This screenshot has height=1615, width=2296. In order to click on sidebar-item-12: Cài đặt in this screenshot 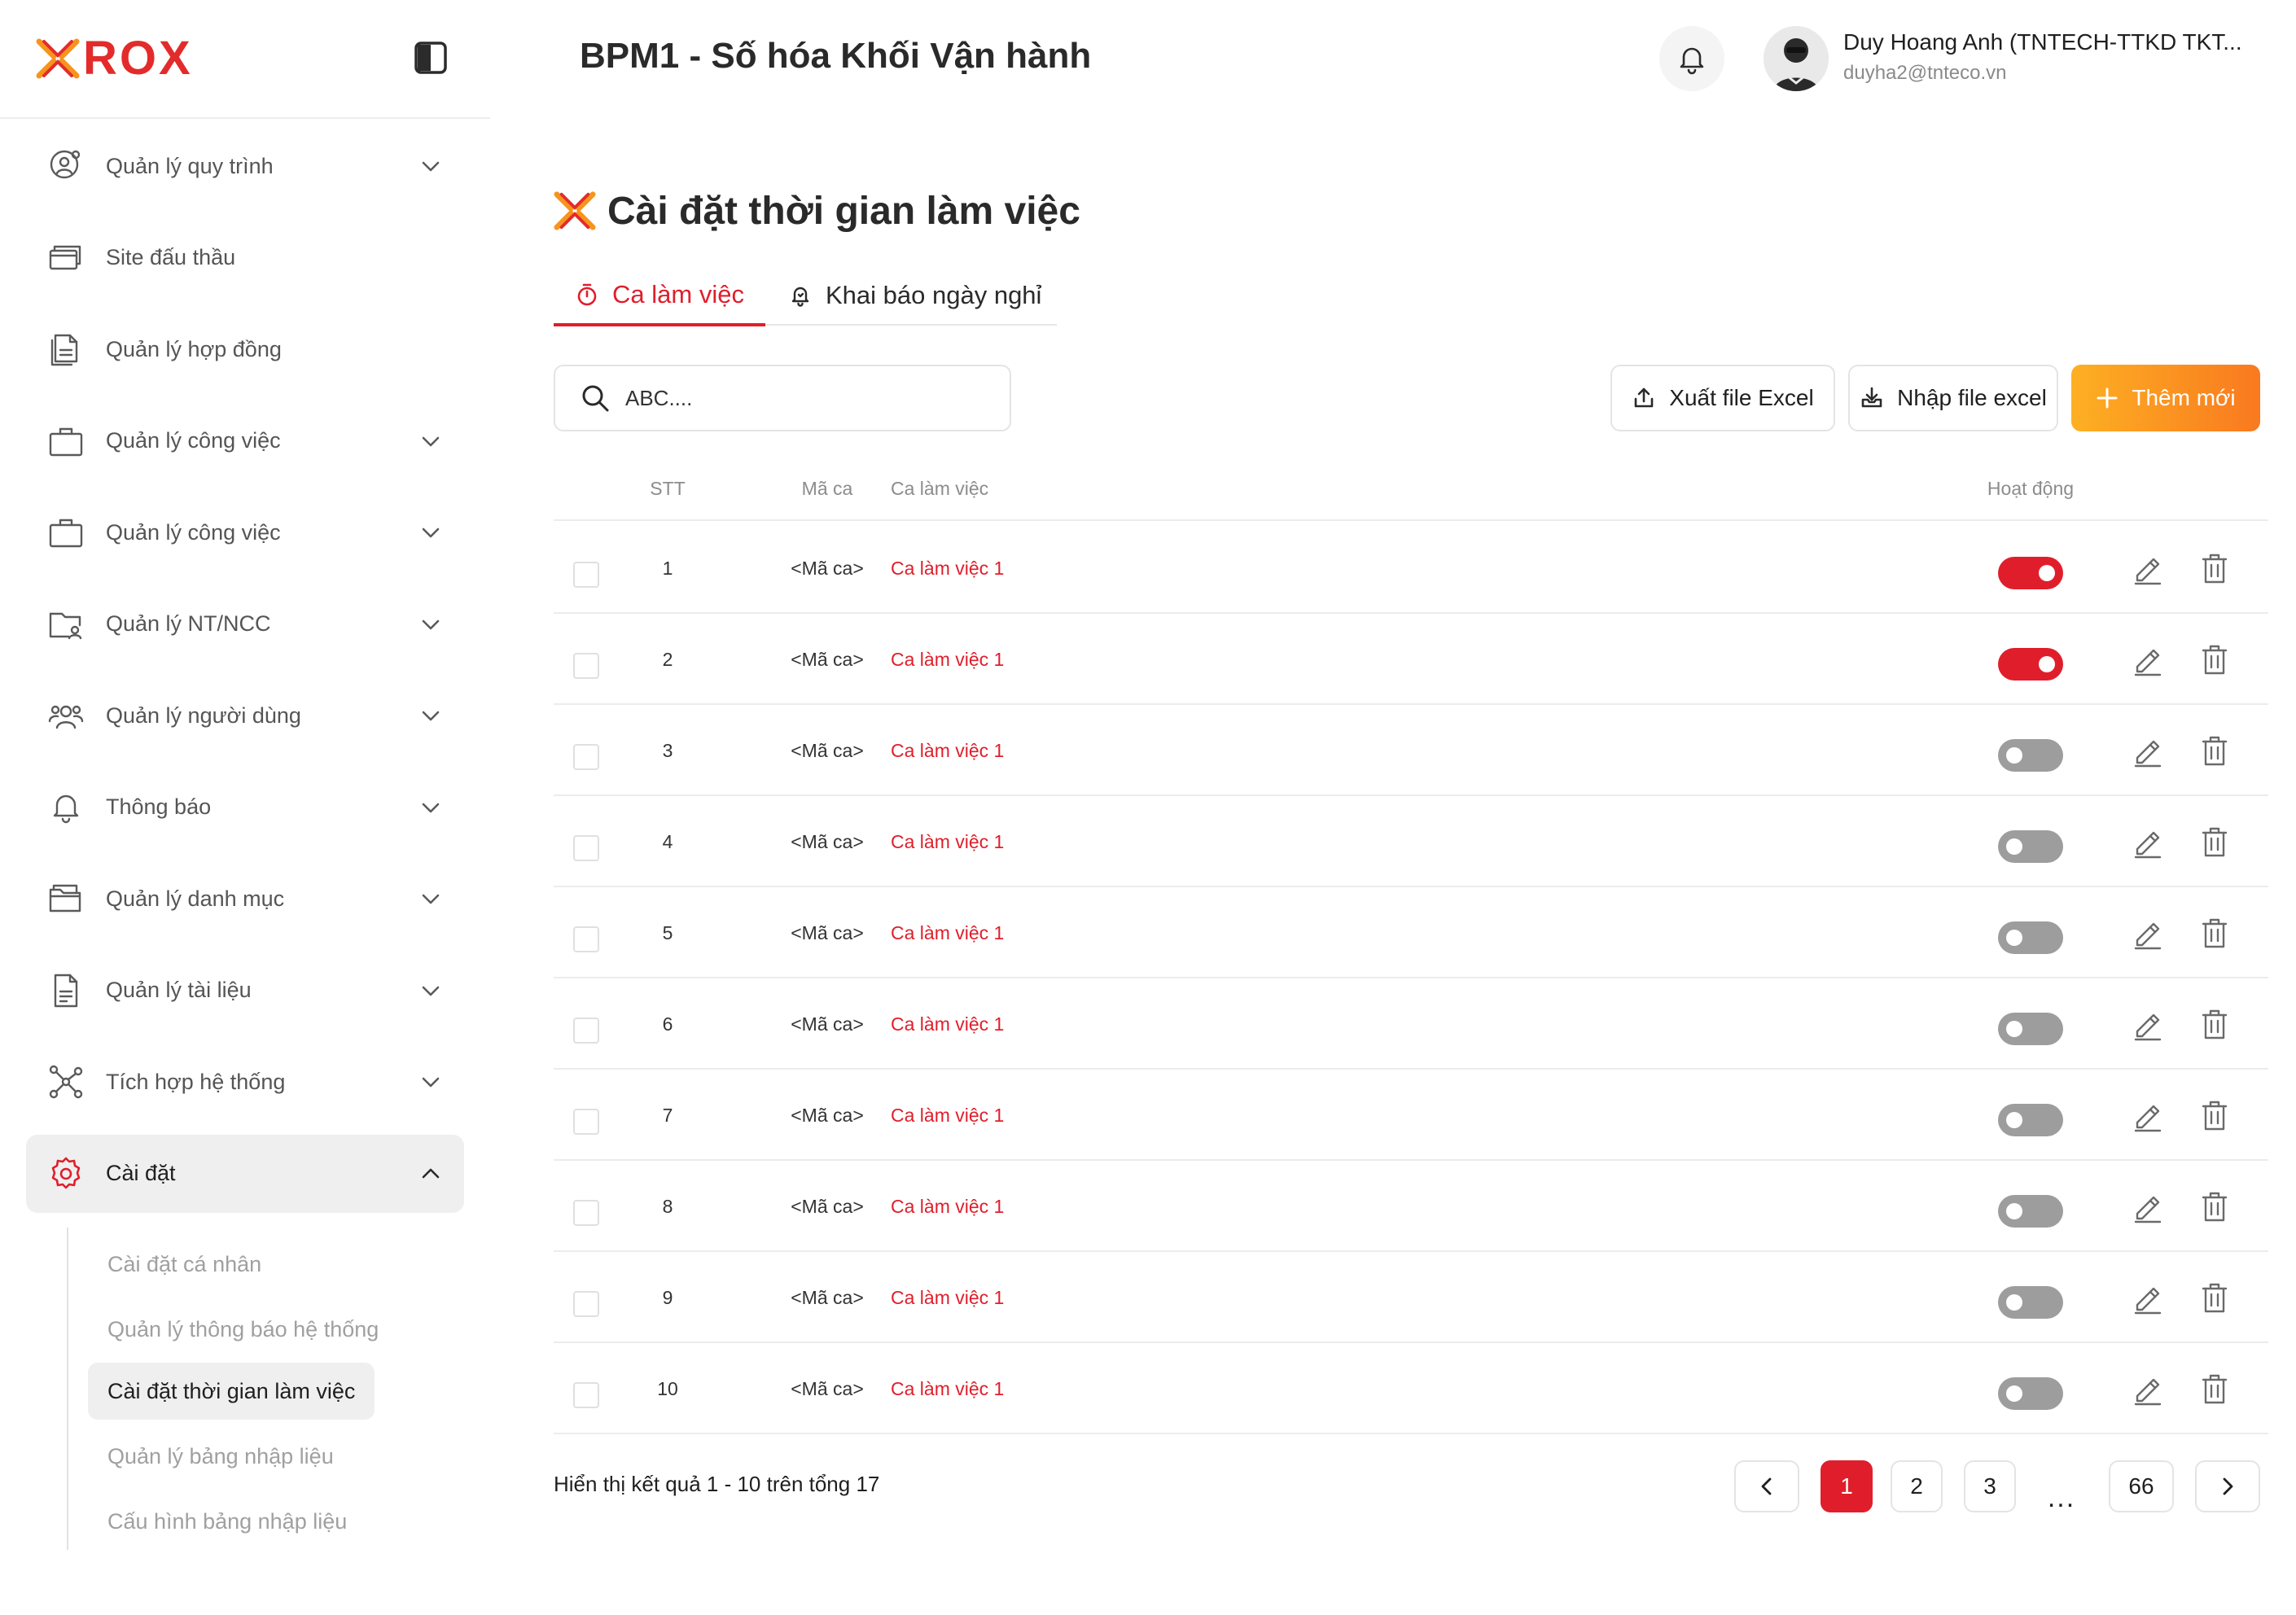, I will do `click(245, 1173)`.